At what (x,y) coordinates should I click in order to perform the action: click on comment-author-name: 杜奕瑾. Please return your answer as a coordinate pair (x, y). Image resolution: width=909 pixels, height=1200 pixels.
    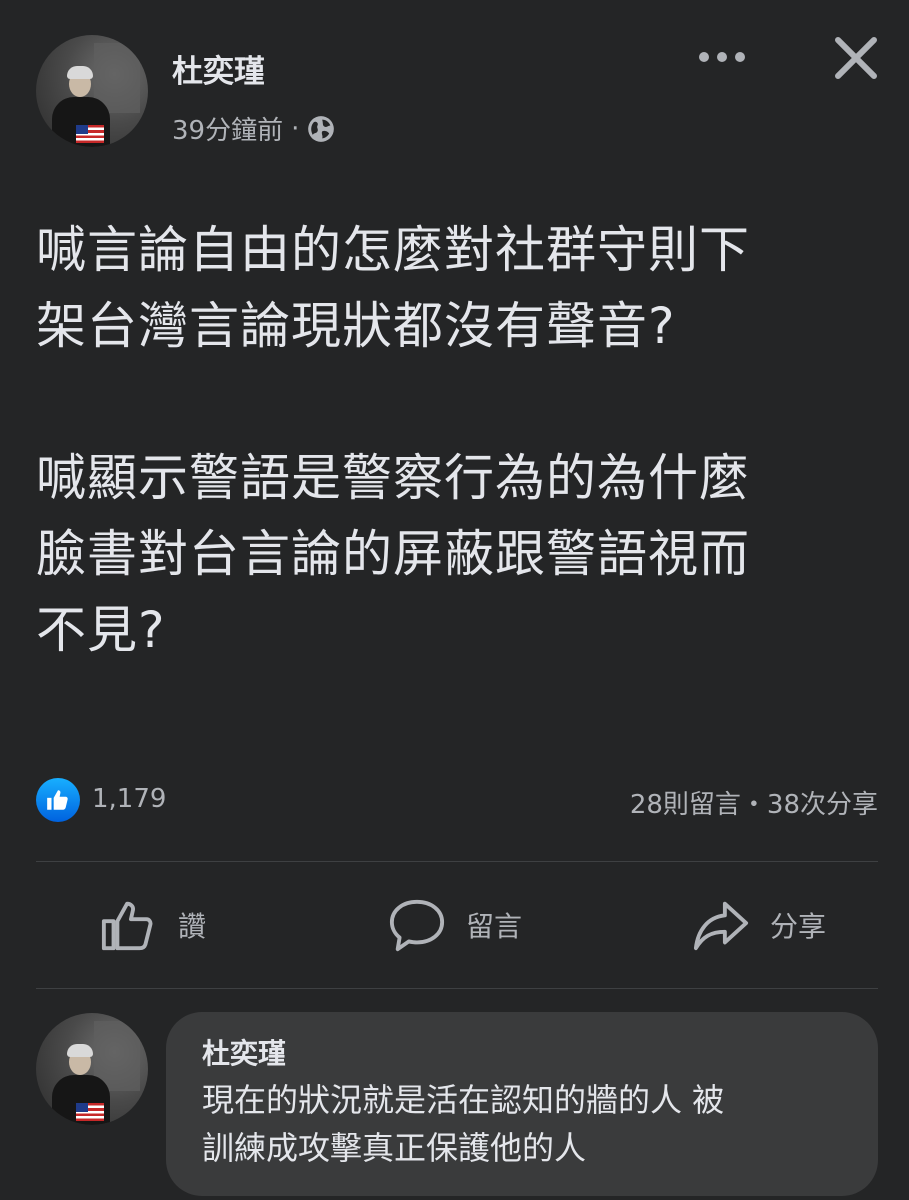
    Looking at the image, I should click on (244, 1052).